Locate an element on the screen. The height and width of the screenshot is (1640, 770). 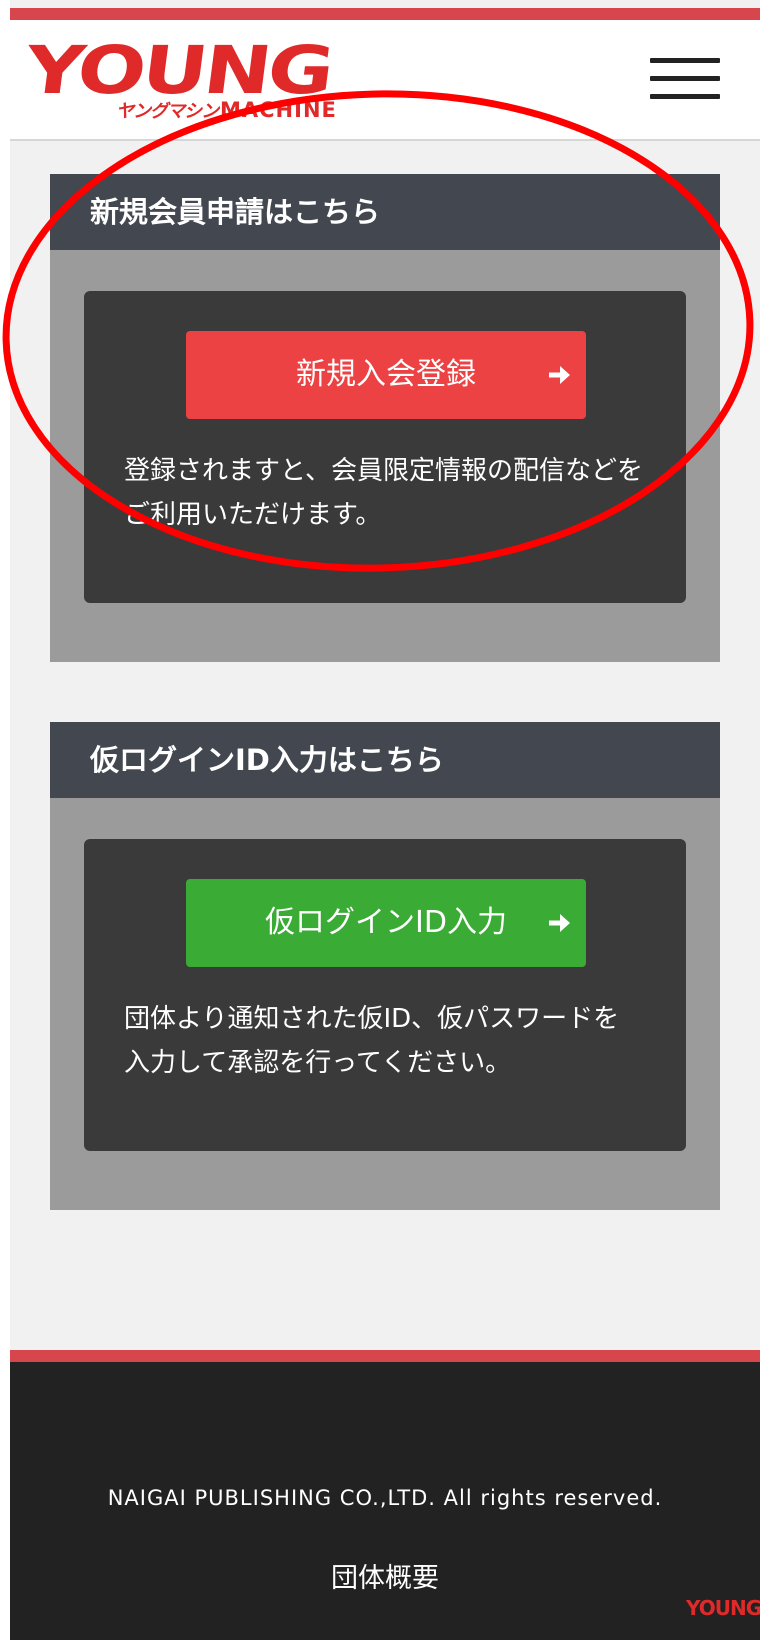
logo-subtitle: ヤングマシンMACHINE is located at coordinates (226, 111).